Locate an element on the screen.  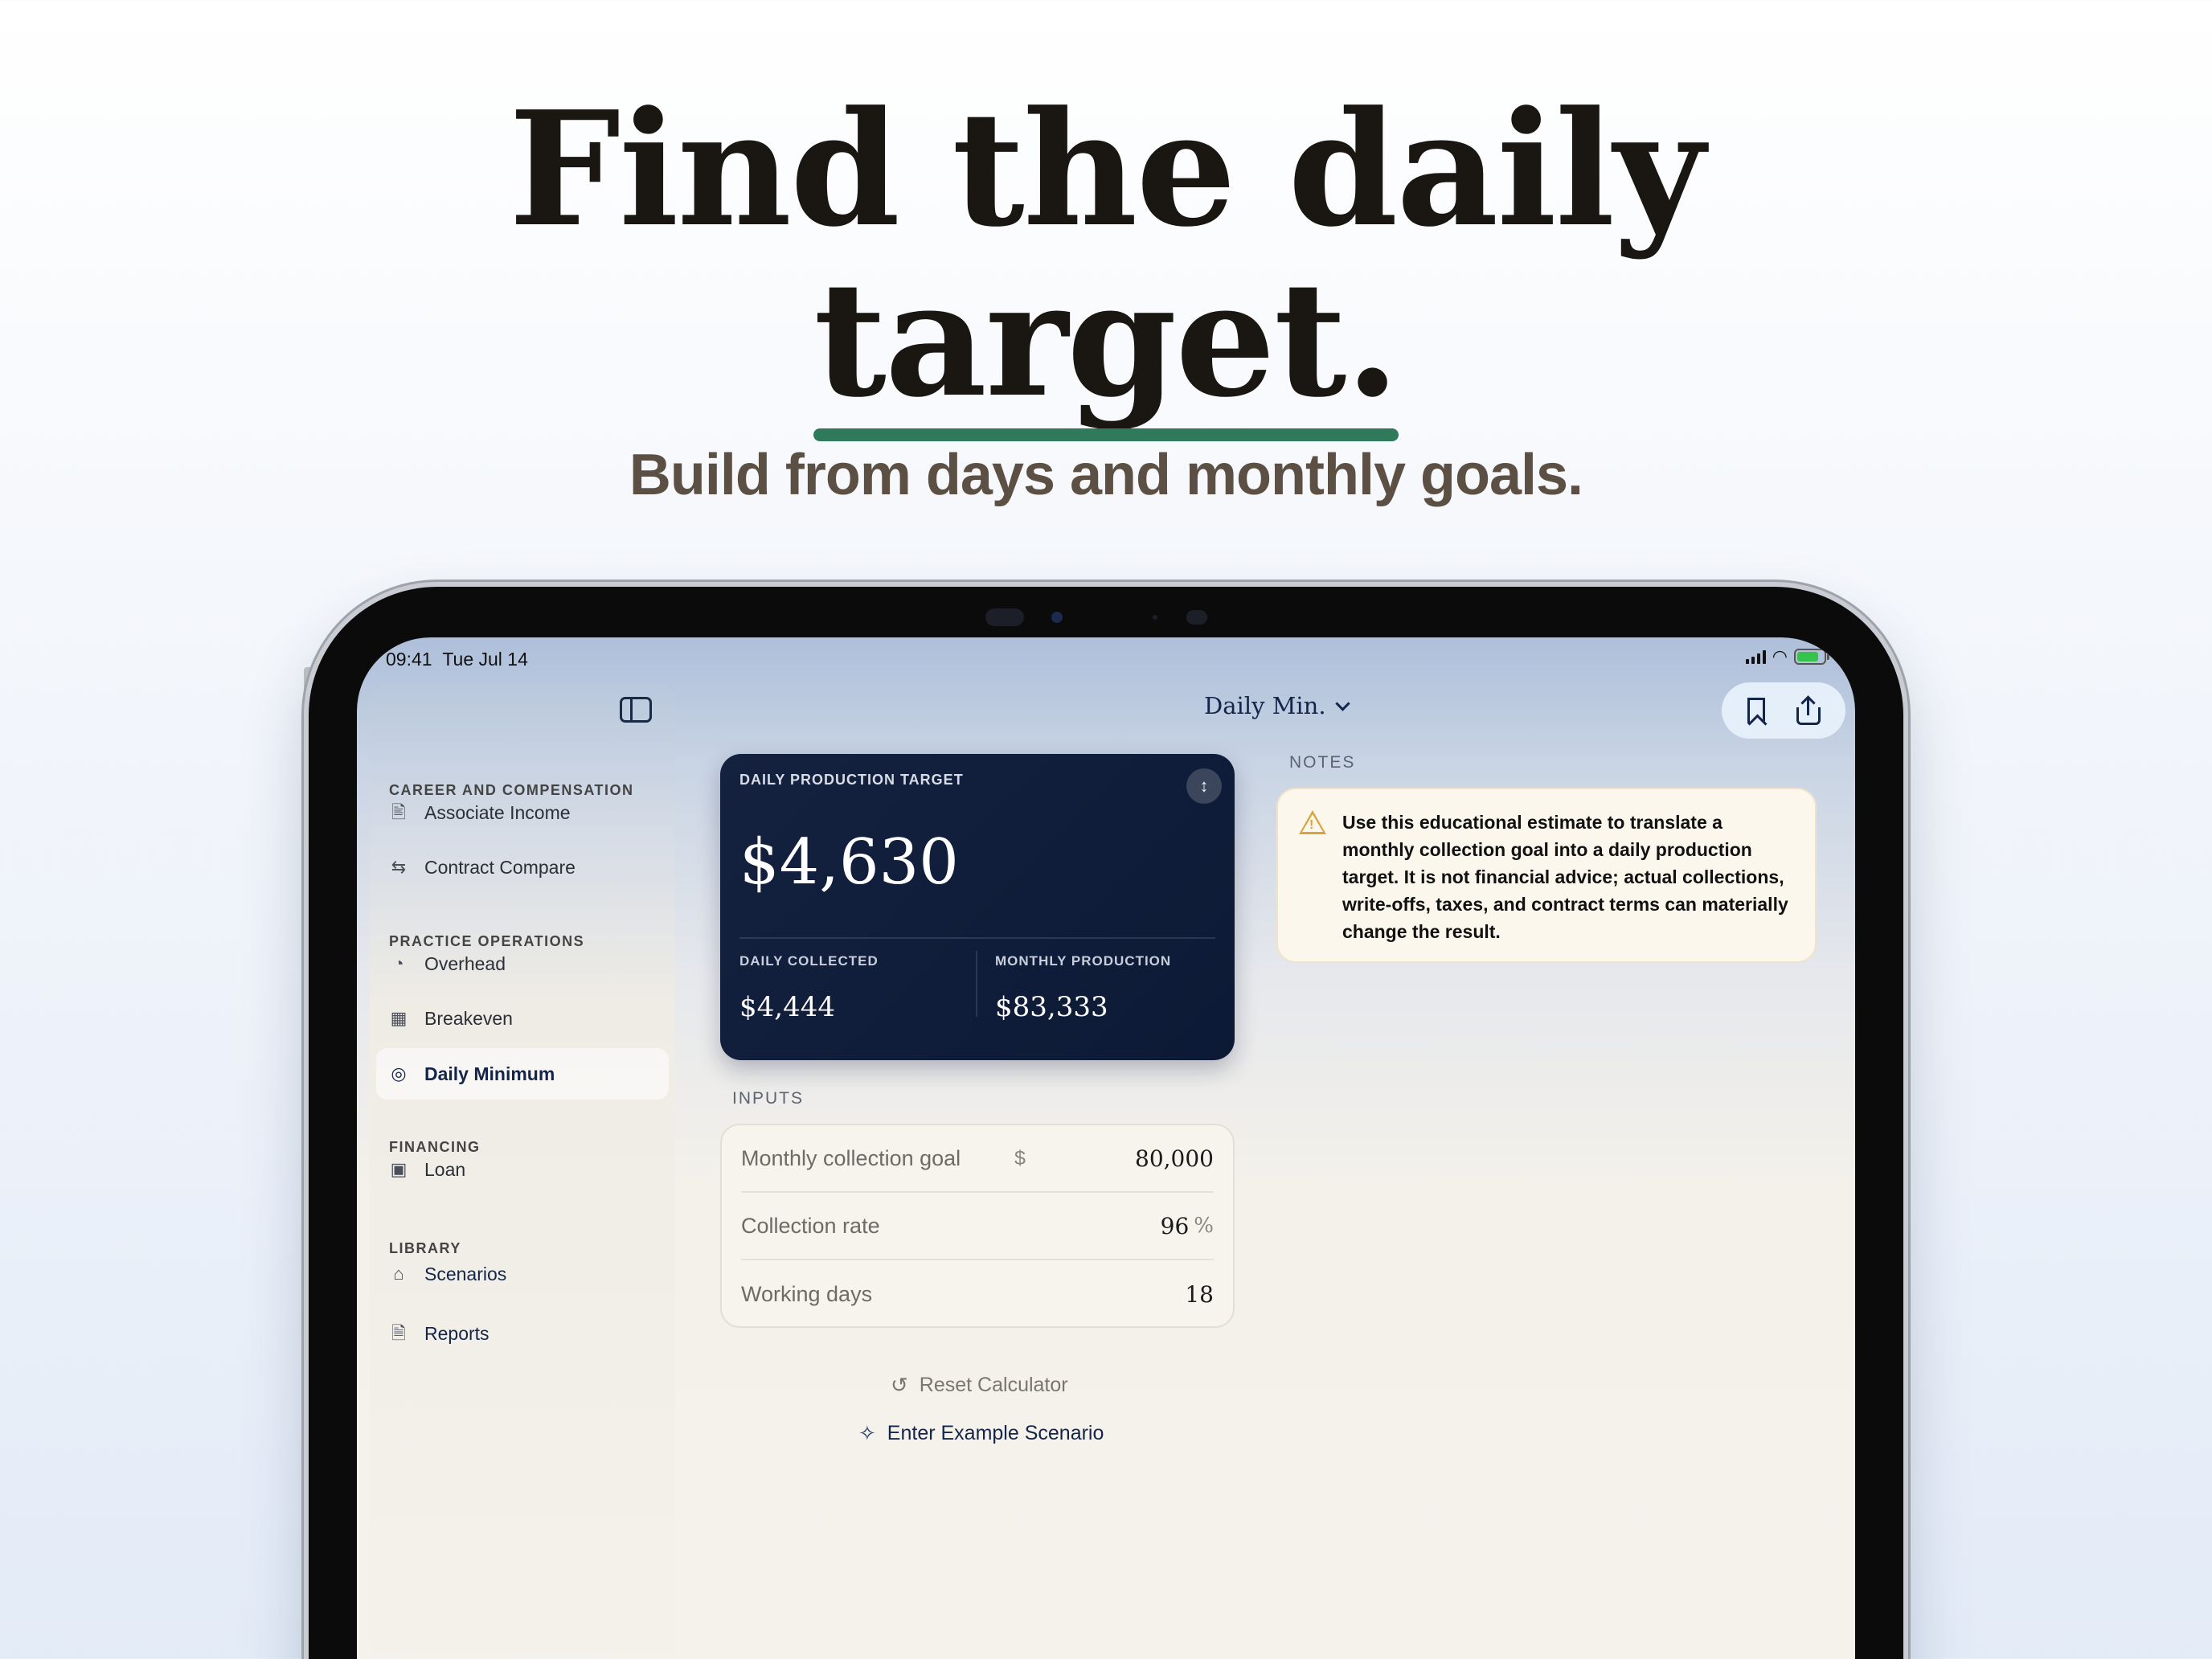
input-label: Collection rate is located at coordinates (810, 1225).